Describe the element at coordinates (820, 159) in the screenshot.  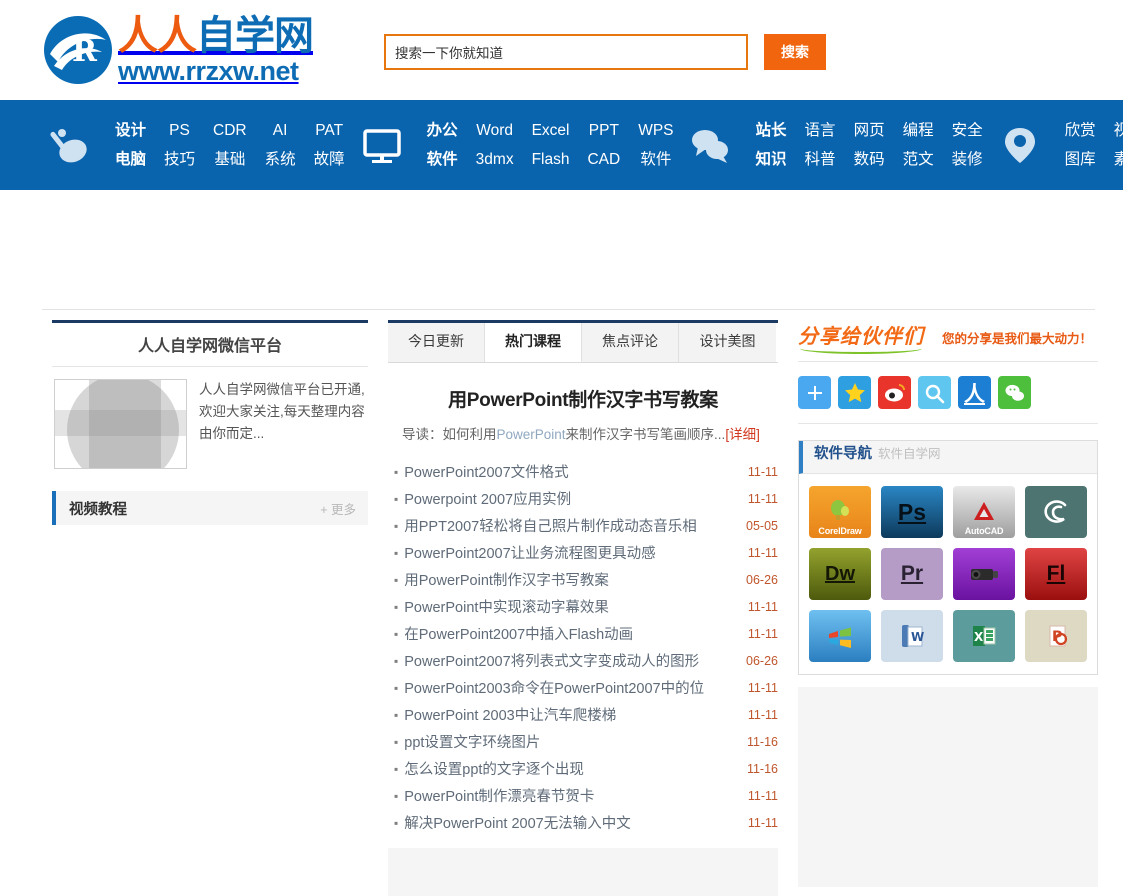
I see `nav-link-bottom: 科普` at that location.